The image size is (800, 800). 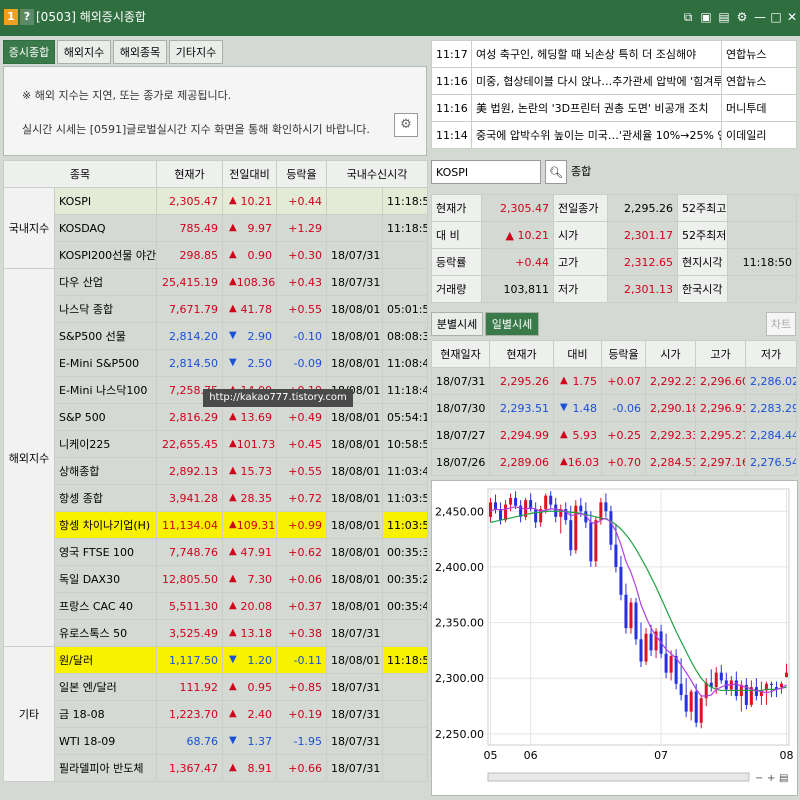 What do you see at coordinates (771, 778) in the screenshot?
I see `zoom-in-icon: +` at bounding box center [771, 778].